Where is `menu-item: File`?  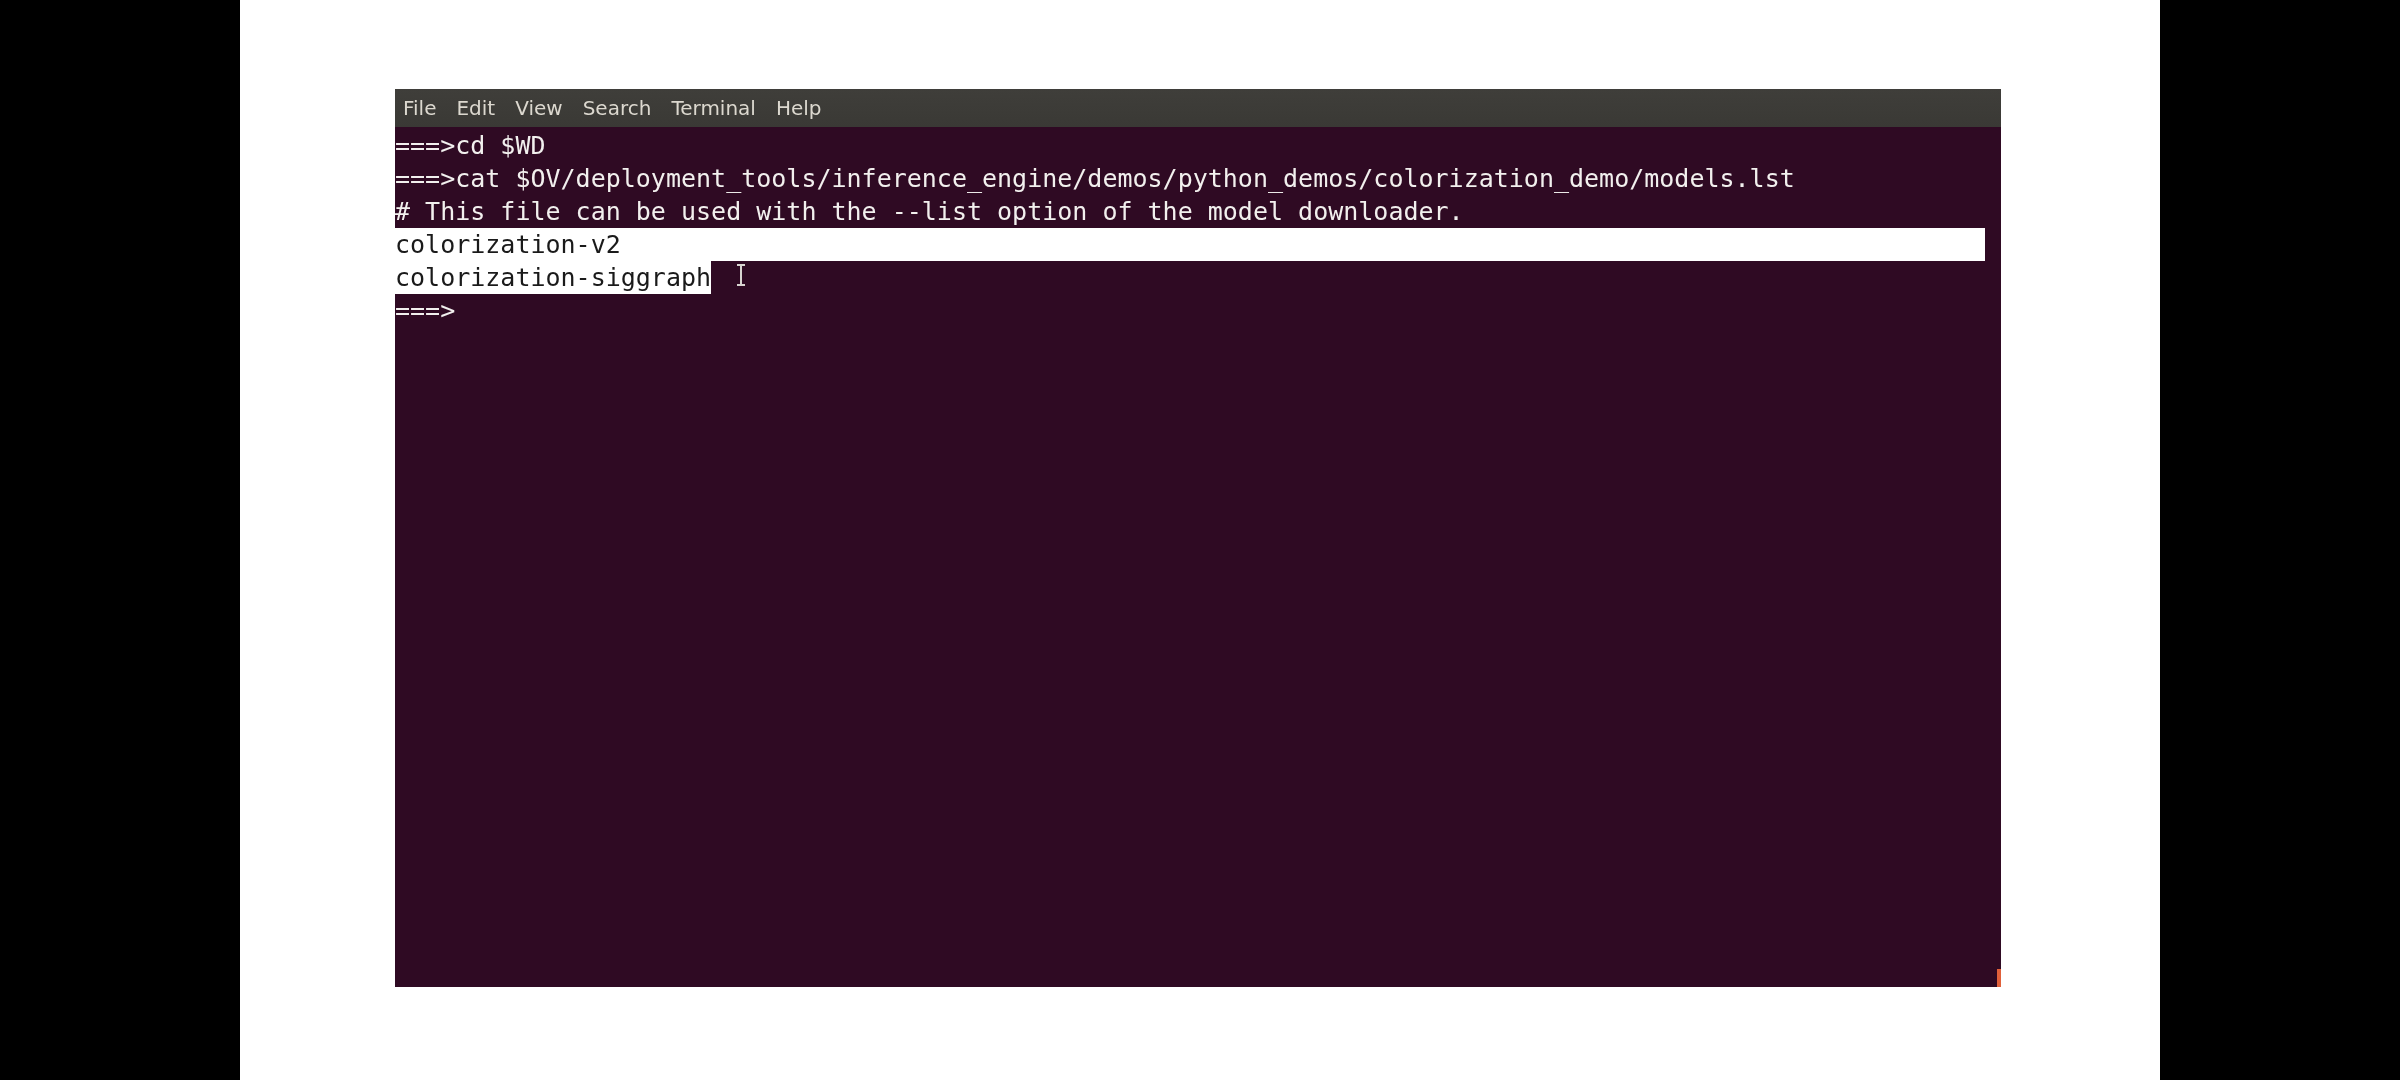
menu-item: File is located at coordinates (420, 108).